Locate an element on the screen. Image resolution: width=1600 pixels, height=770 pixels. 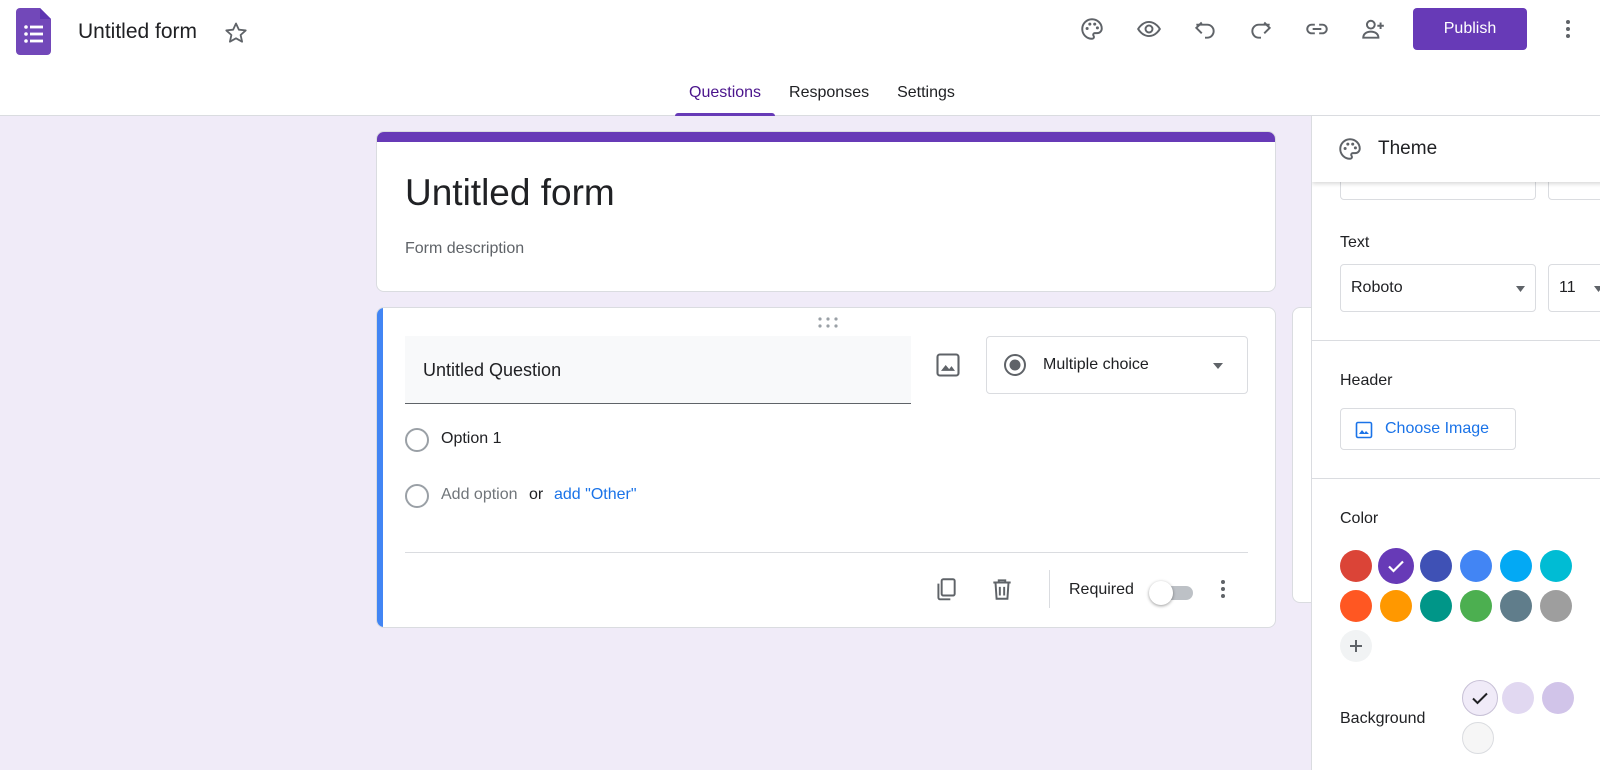
form-title-card: Untitled form Form description is located at coordinates (826, 211).